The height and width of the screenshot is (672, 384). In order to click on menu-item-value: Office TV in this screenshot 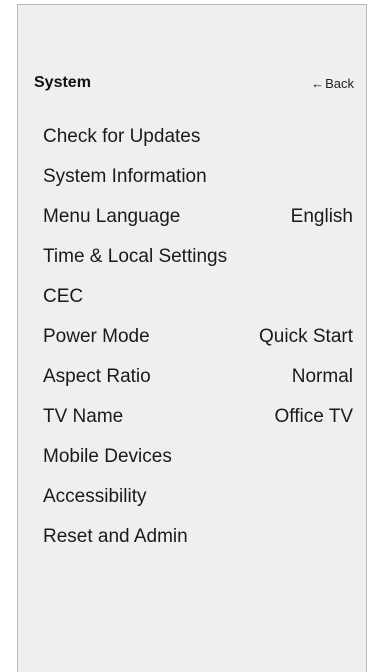, I will do `click(314, 416)`.